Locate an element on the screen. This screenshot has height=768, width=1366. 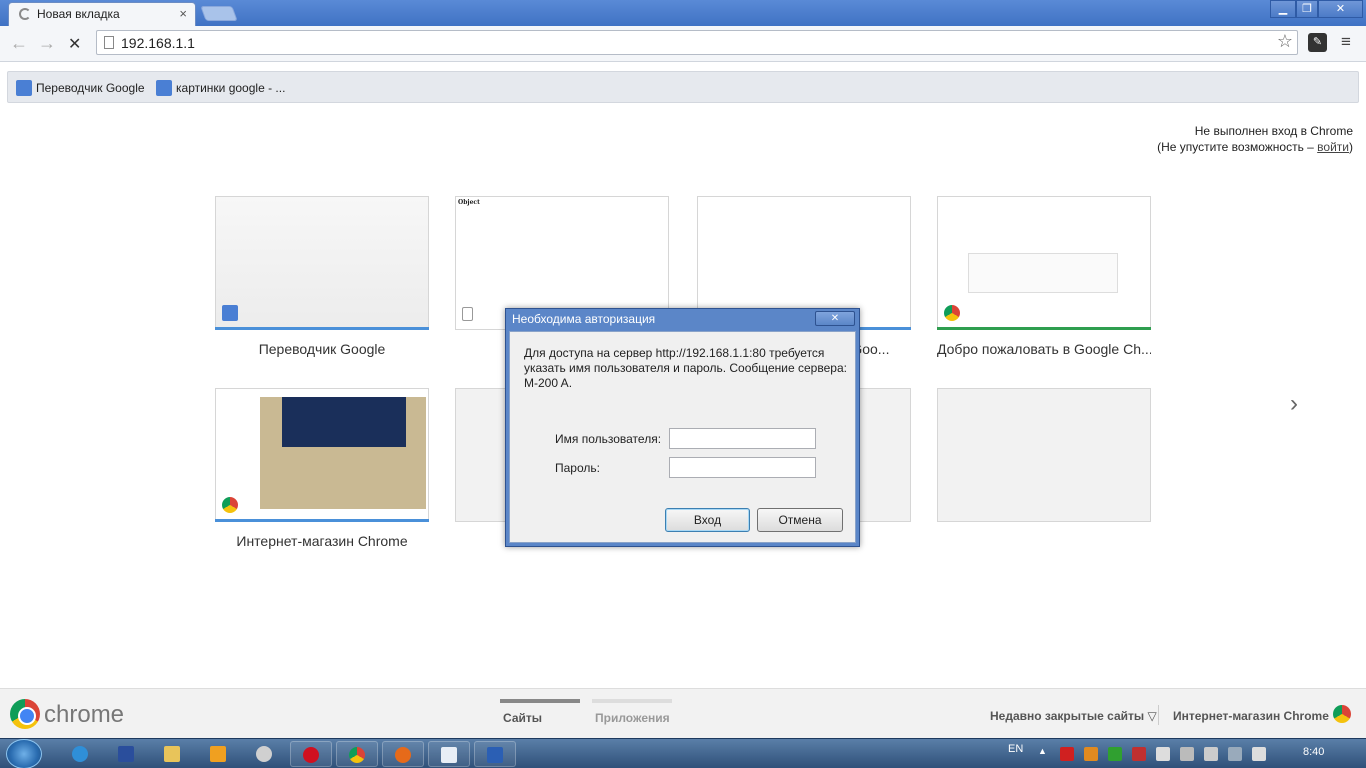
login-button: Вход is located at coordinates (707, 520).